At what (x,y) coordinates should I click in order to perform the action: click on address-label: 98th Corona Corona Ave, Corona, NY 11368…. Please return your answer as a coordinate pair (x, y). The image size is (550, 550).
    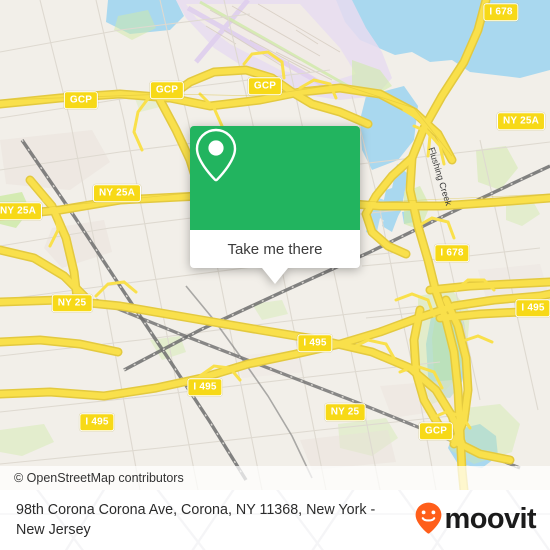
    Looking at the image, I should click on (196, 519).